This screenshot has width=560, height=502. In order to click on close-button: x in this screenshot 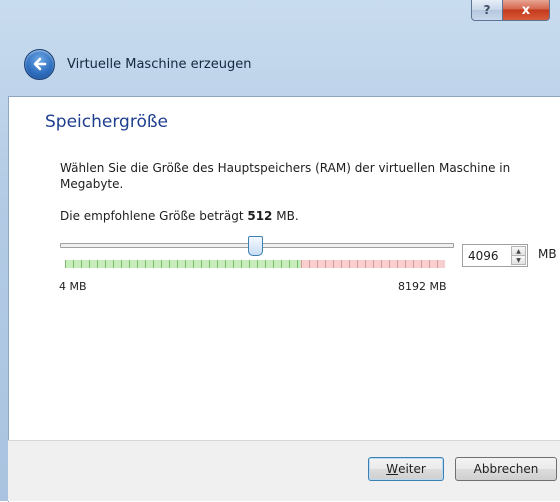, I will do `click(526, 10)`.